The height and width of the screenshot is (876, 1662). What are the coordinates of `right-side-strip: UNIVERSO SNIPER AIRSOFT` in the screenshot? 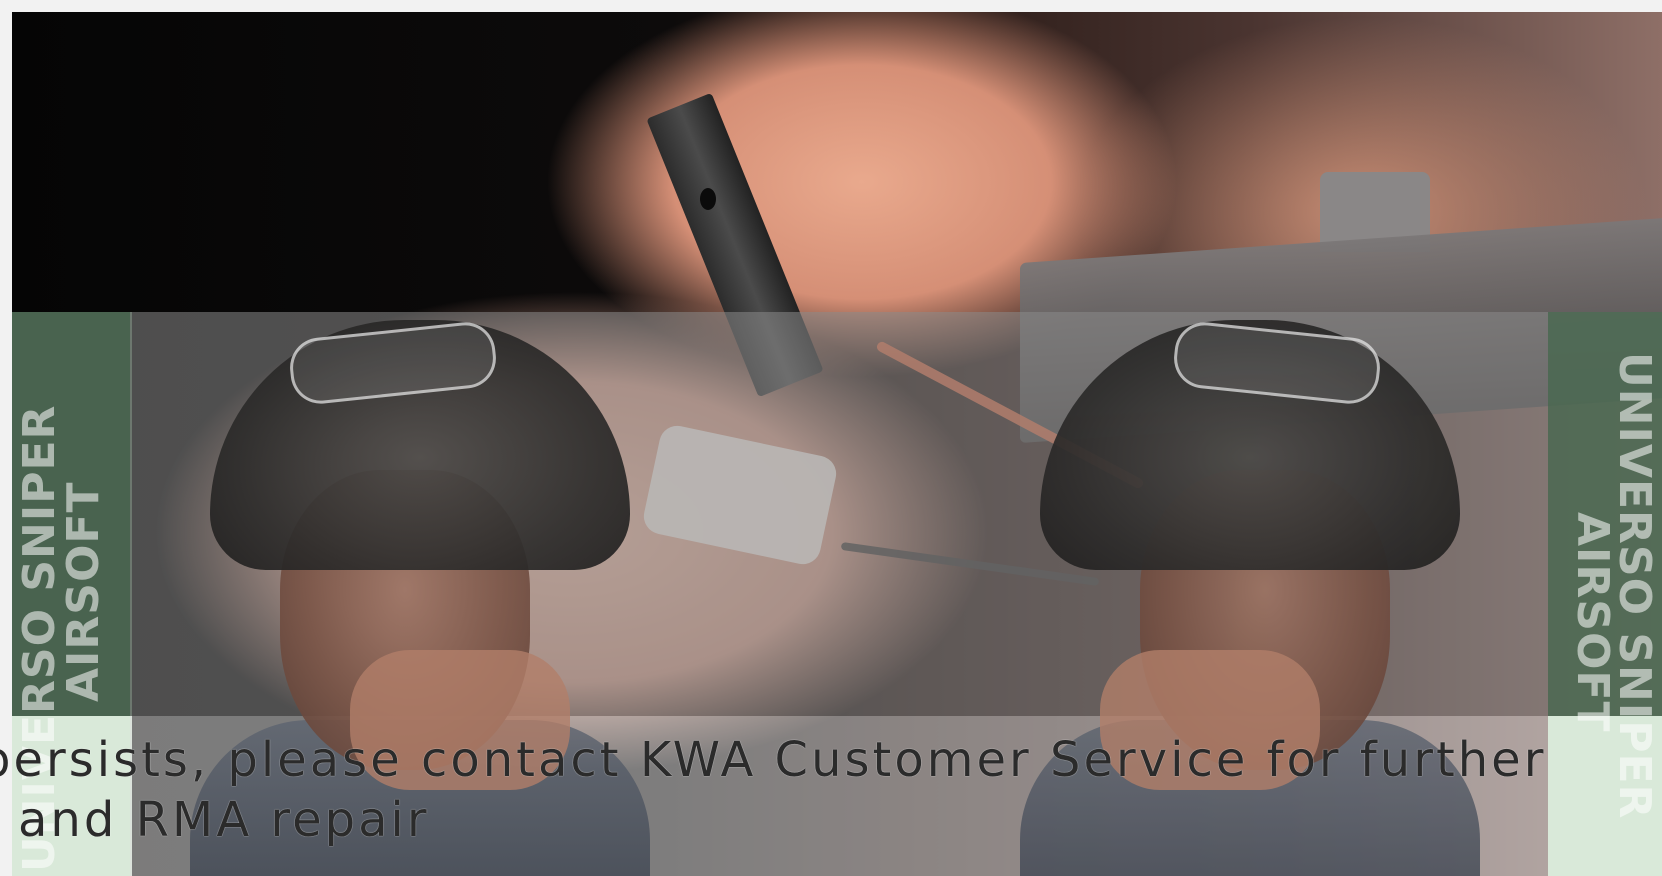 It's located at (1605, 594).